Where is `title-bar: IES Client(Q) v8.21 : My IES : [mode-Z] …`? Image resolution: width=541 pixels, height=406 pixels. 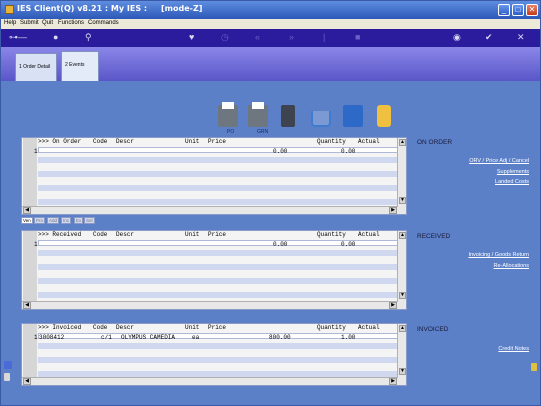 title-bar: IES Client(Q) v8.21 : My IES : [mode-Z] … is located at coordinates (270, 10).